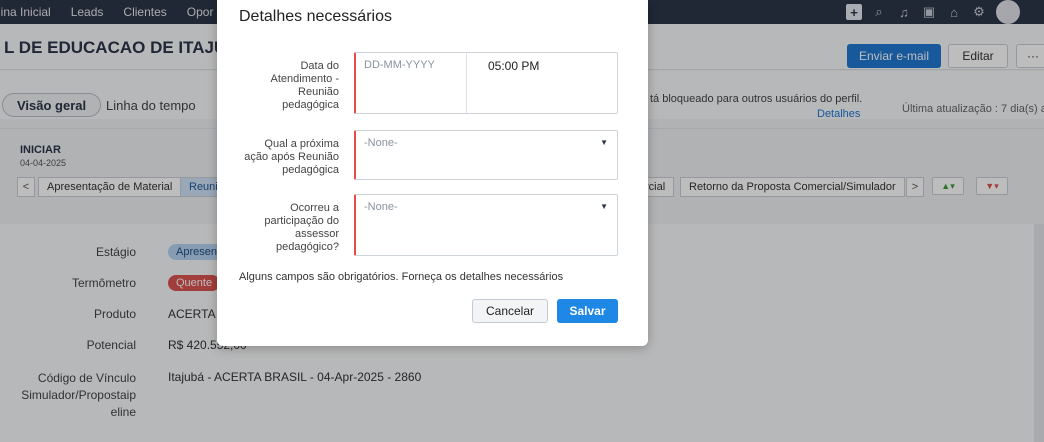  Describe the element at coordinates (466, 83) in the screenshot. I see `field-divider` at that location.